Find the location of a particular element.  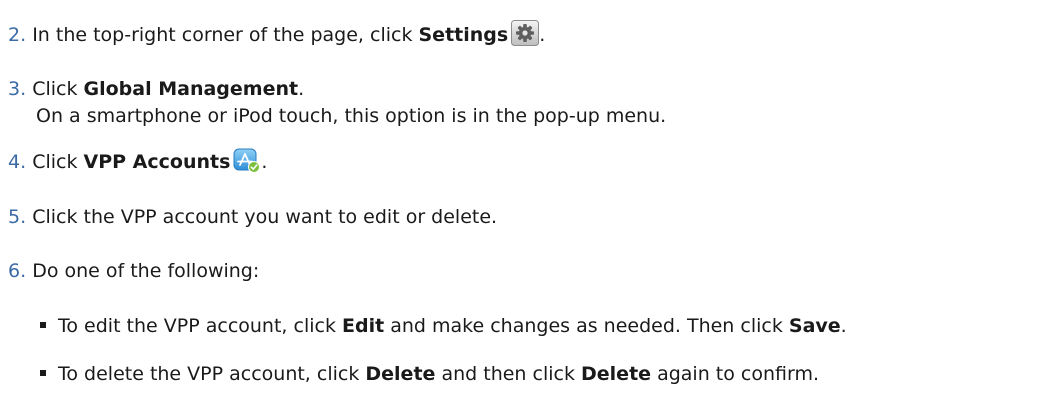

bullet-text: and make changes as needed. Then click is located at coordinates (586, 326).